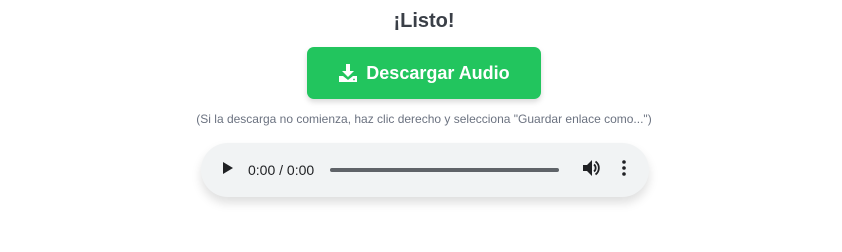  I want to click on play-button, so click(228, 170).